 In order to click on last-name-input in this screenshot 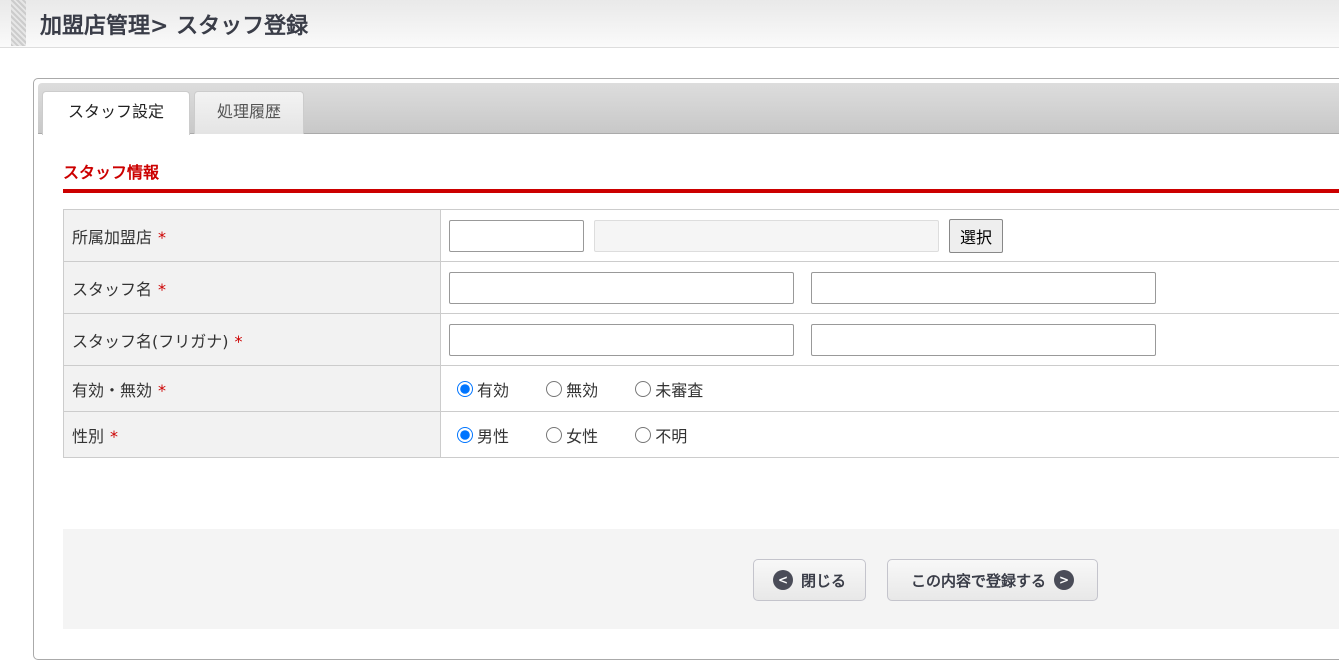, I will do `click(621, 287)`.